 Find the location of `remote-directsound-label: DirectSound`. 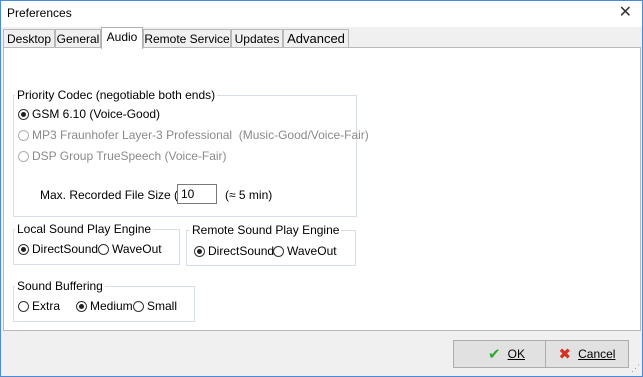

remote-directsound-label: DirectSound is located at coordinates (241, 251).